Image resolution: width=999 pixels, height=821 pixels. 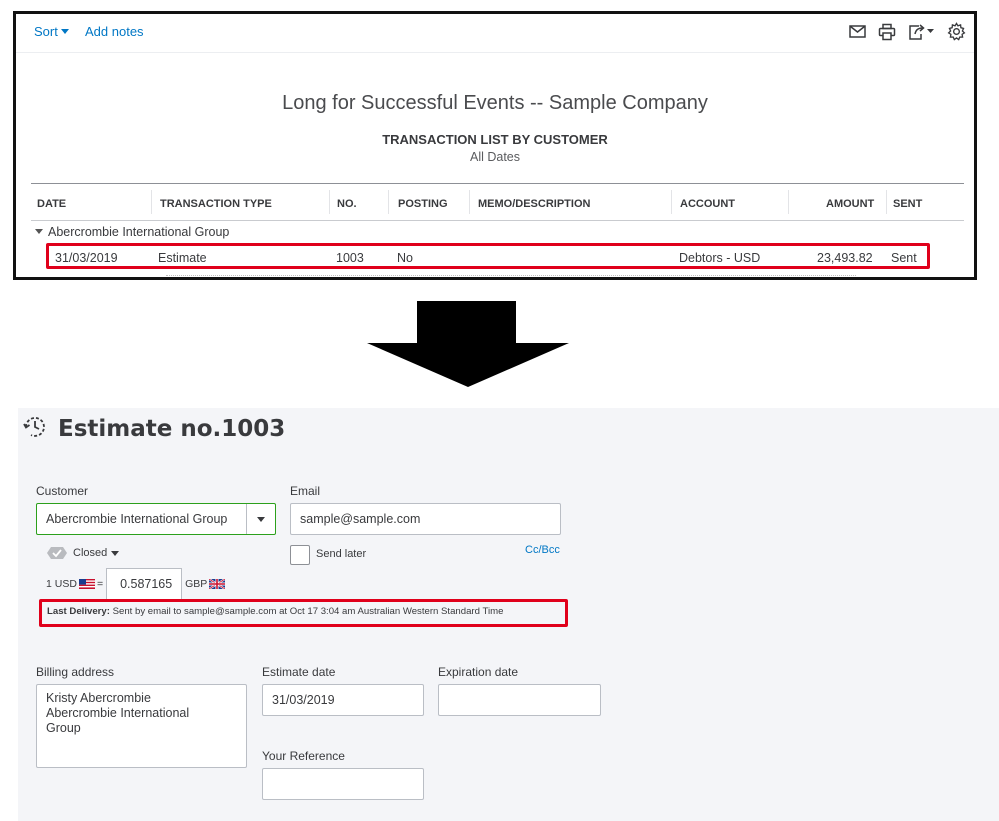 I want to click on add-notes-button: Add notes, so click(x=114, y=31).